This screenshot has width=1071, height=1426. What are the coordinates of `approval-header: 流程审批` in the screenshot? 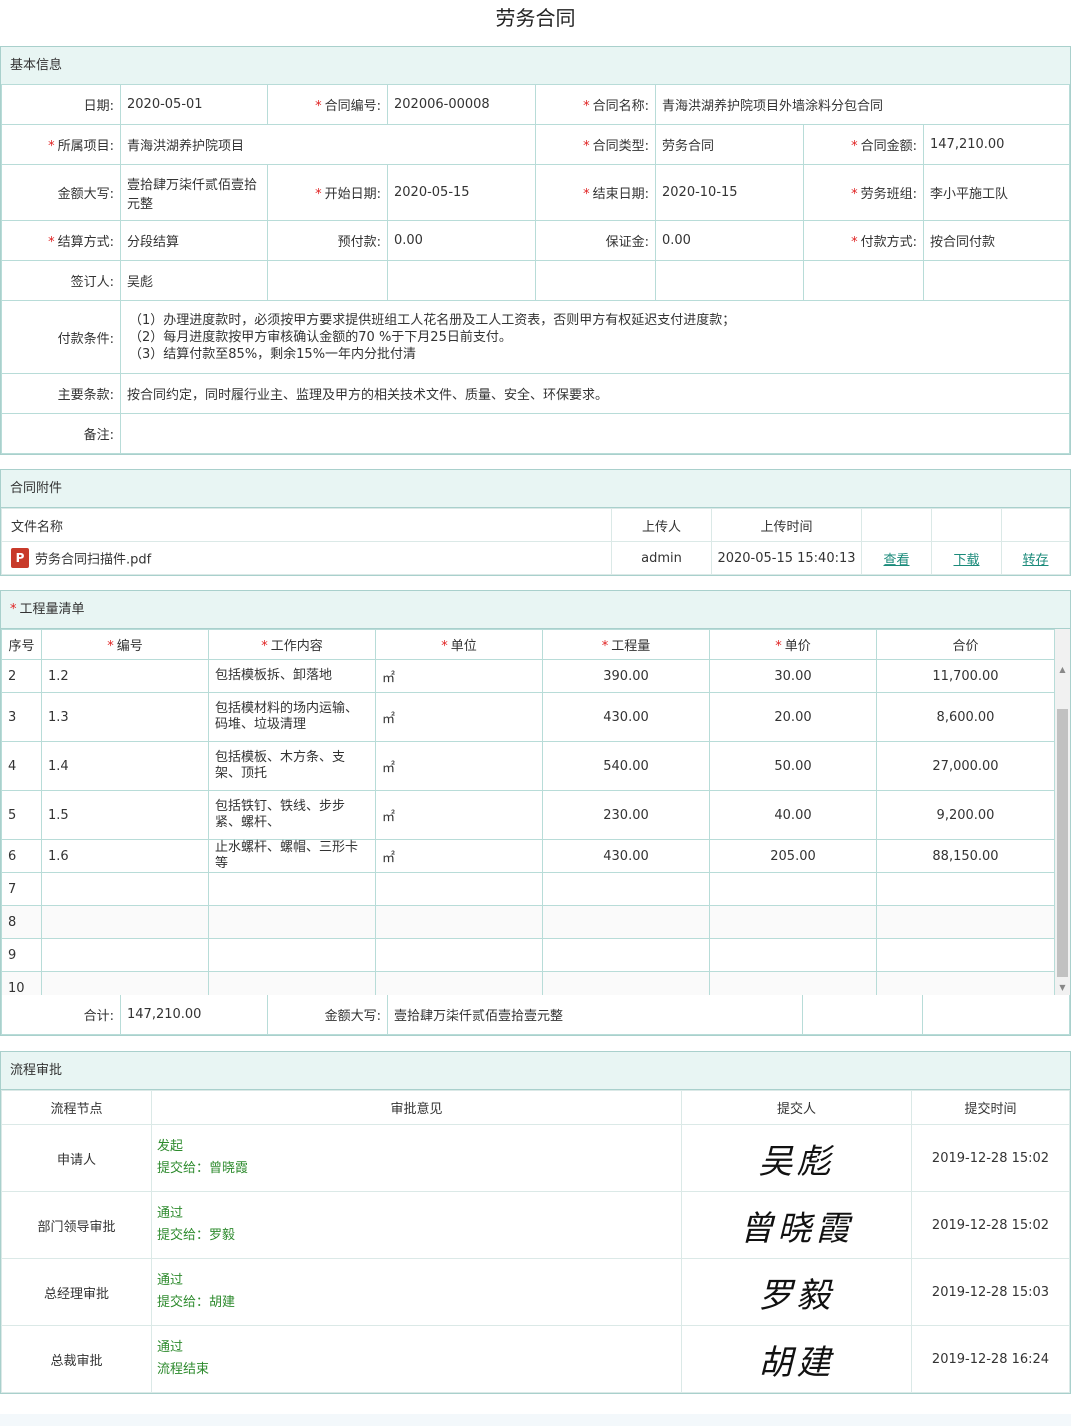 It's located at (535, 1071).